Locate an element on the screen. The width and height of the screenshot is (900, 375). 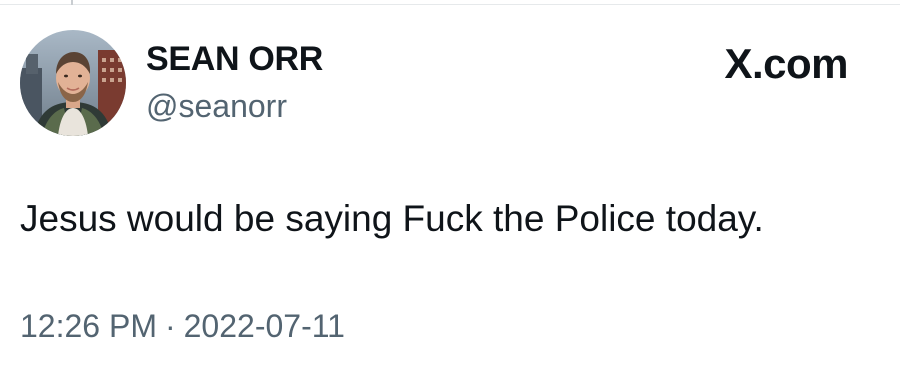
profile-photo-icon is located at coordinates (73, 83).